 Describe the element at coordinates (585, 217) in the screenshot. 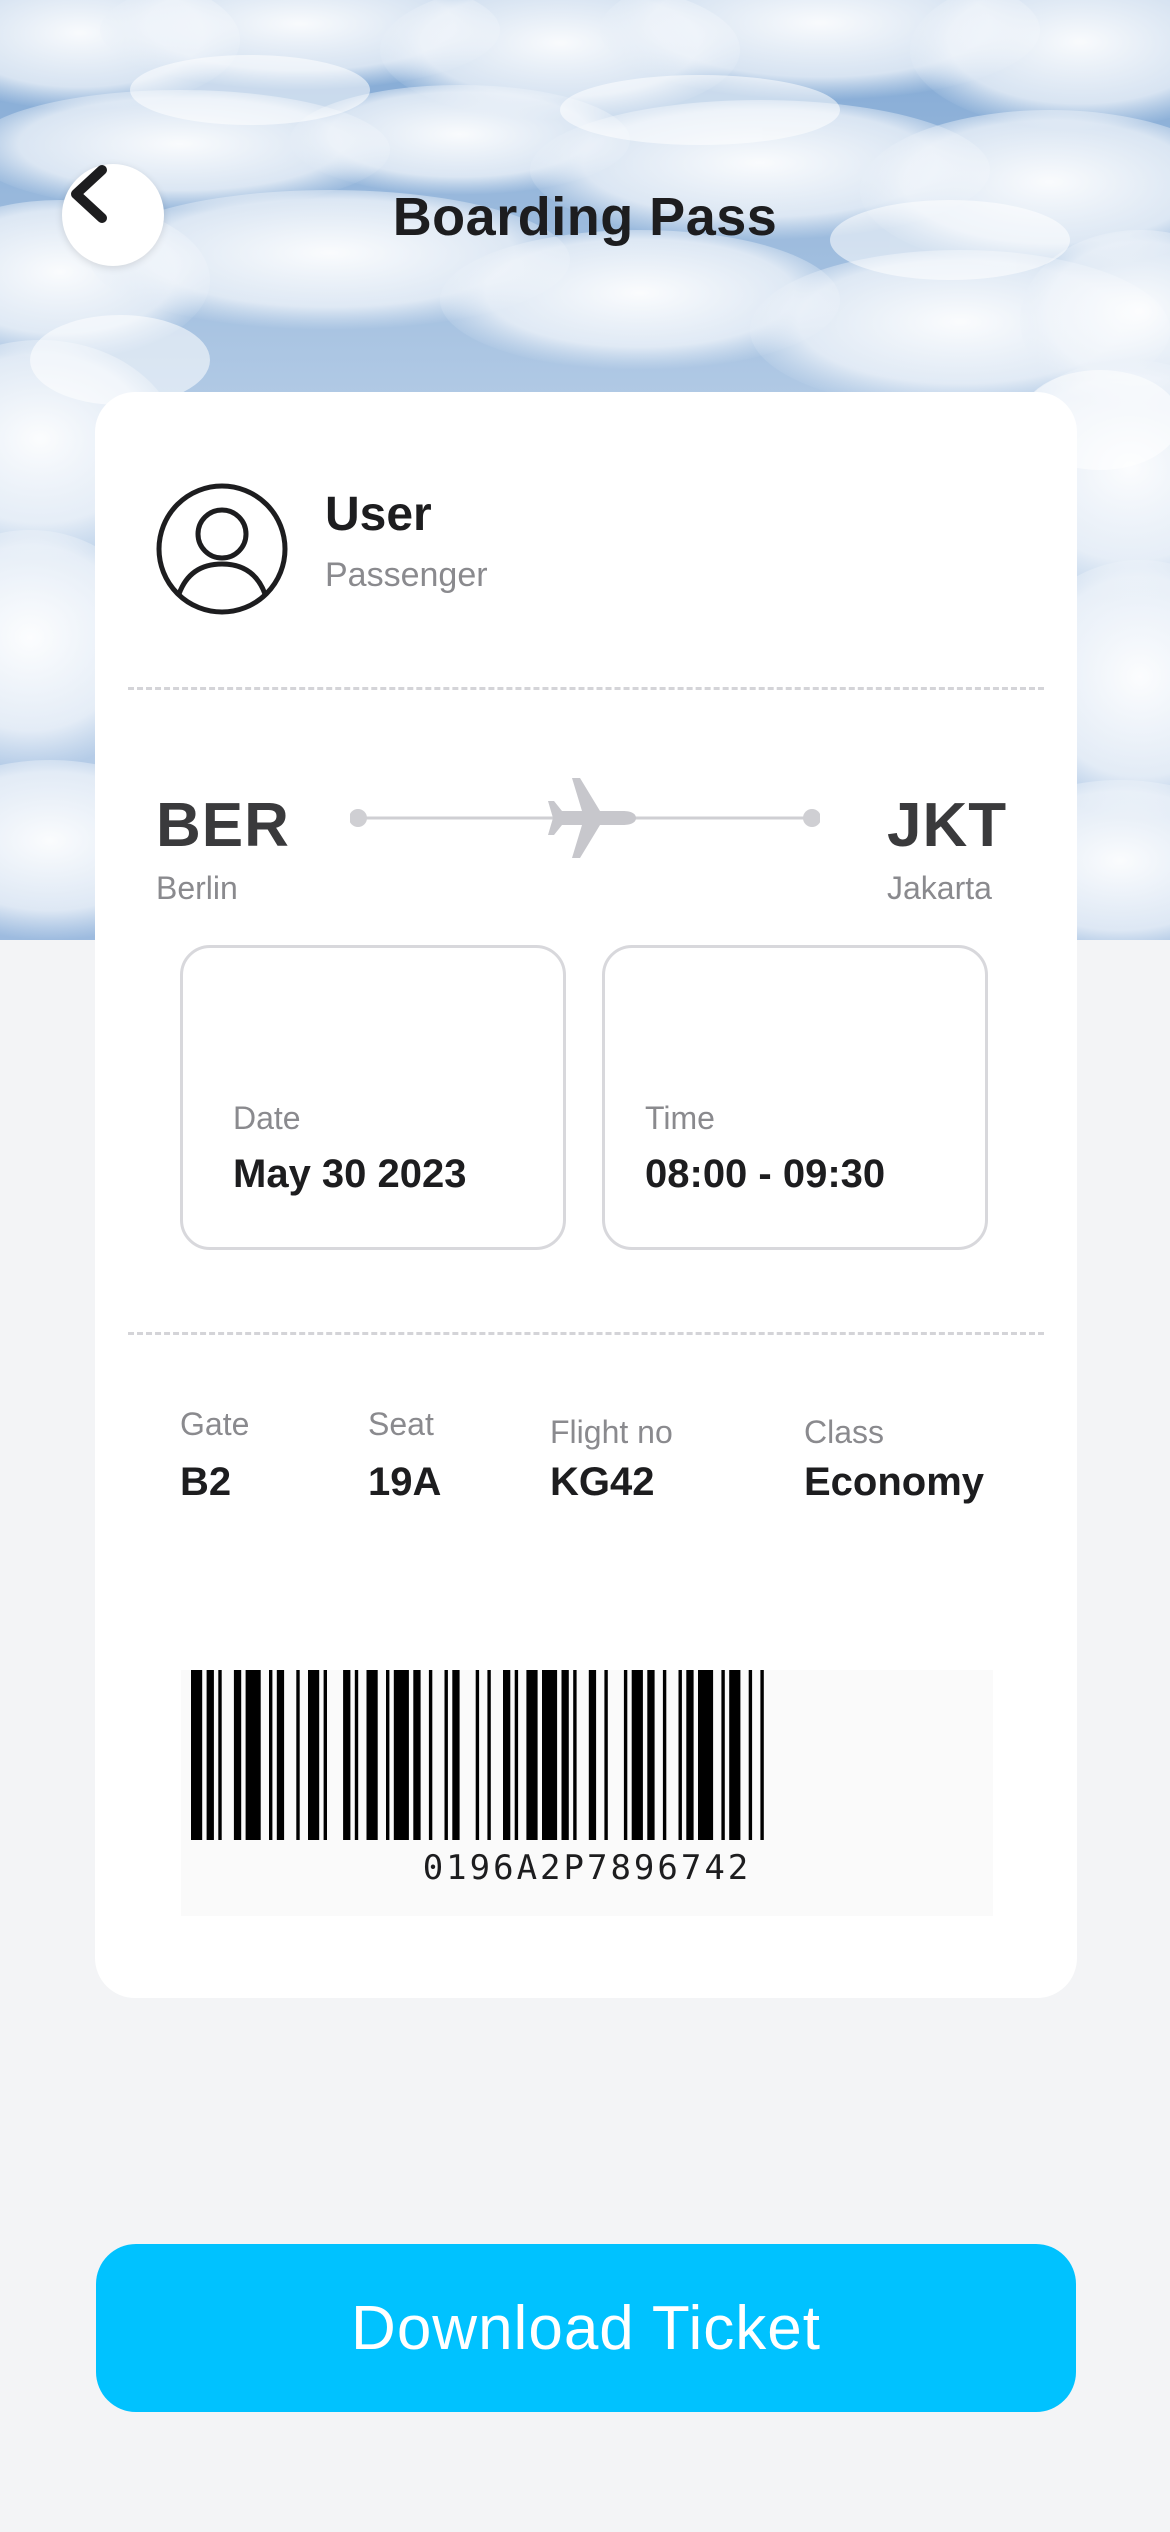

I see `page-title: Boarding Pass` at that location.